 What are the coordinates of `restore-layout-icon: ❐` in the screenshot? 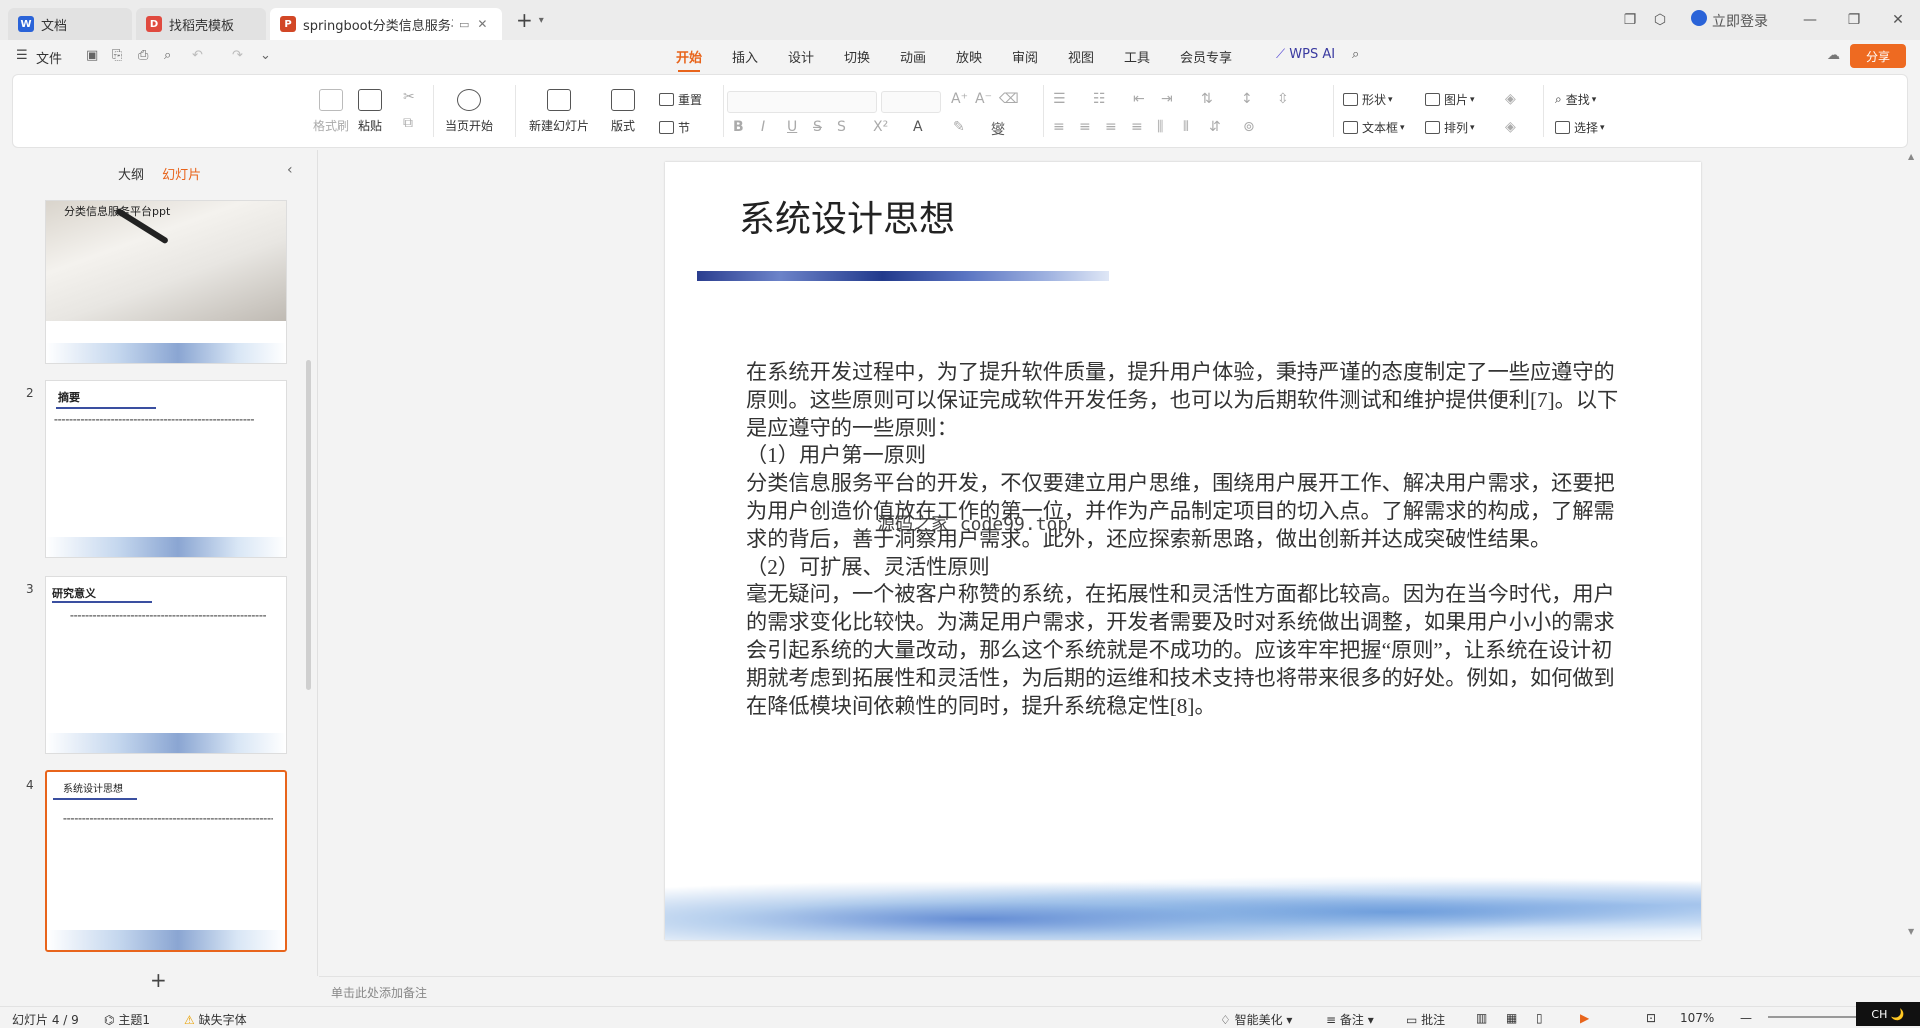 It's located at (1630, 20).